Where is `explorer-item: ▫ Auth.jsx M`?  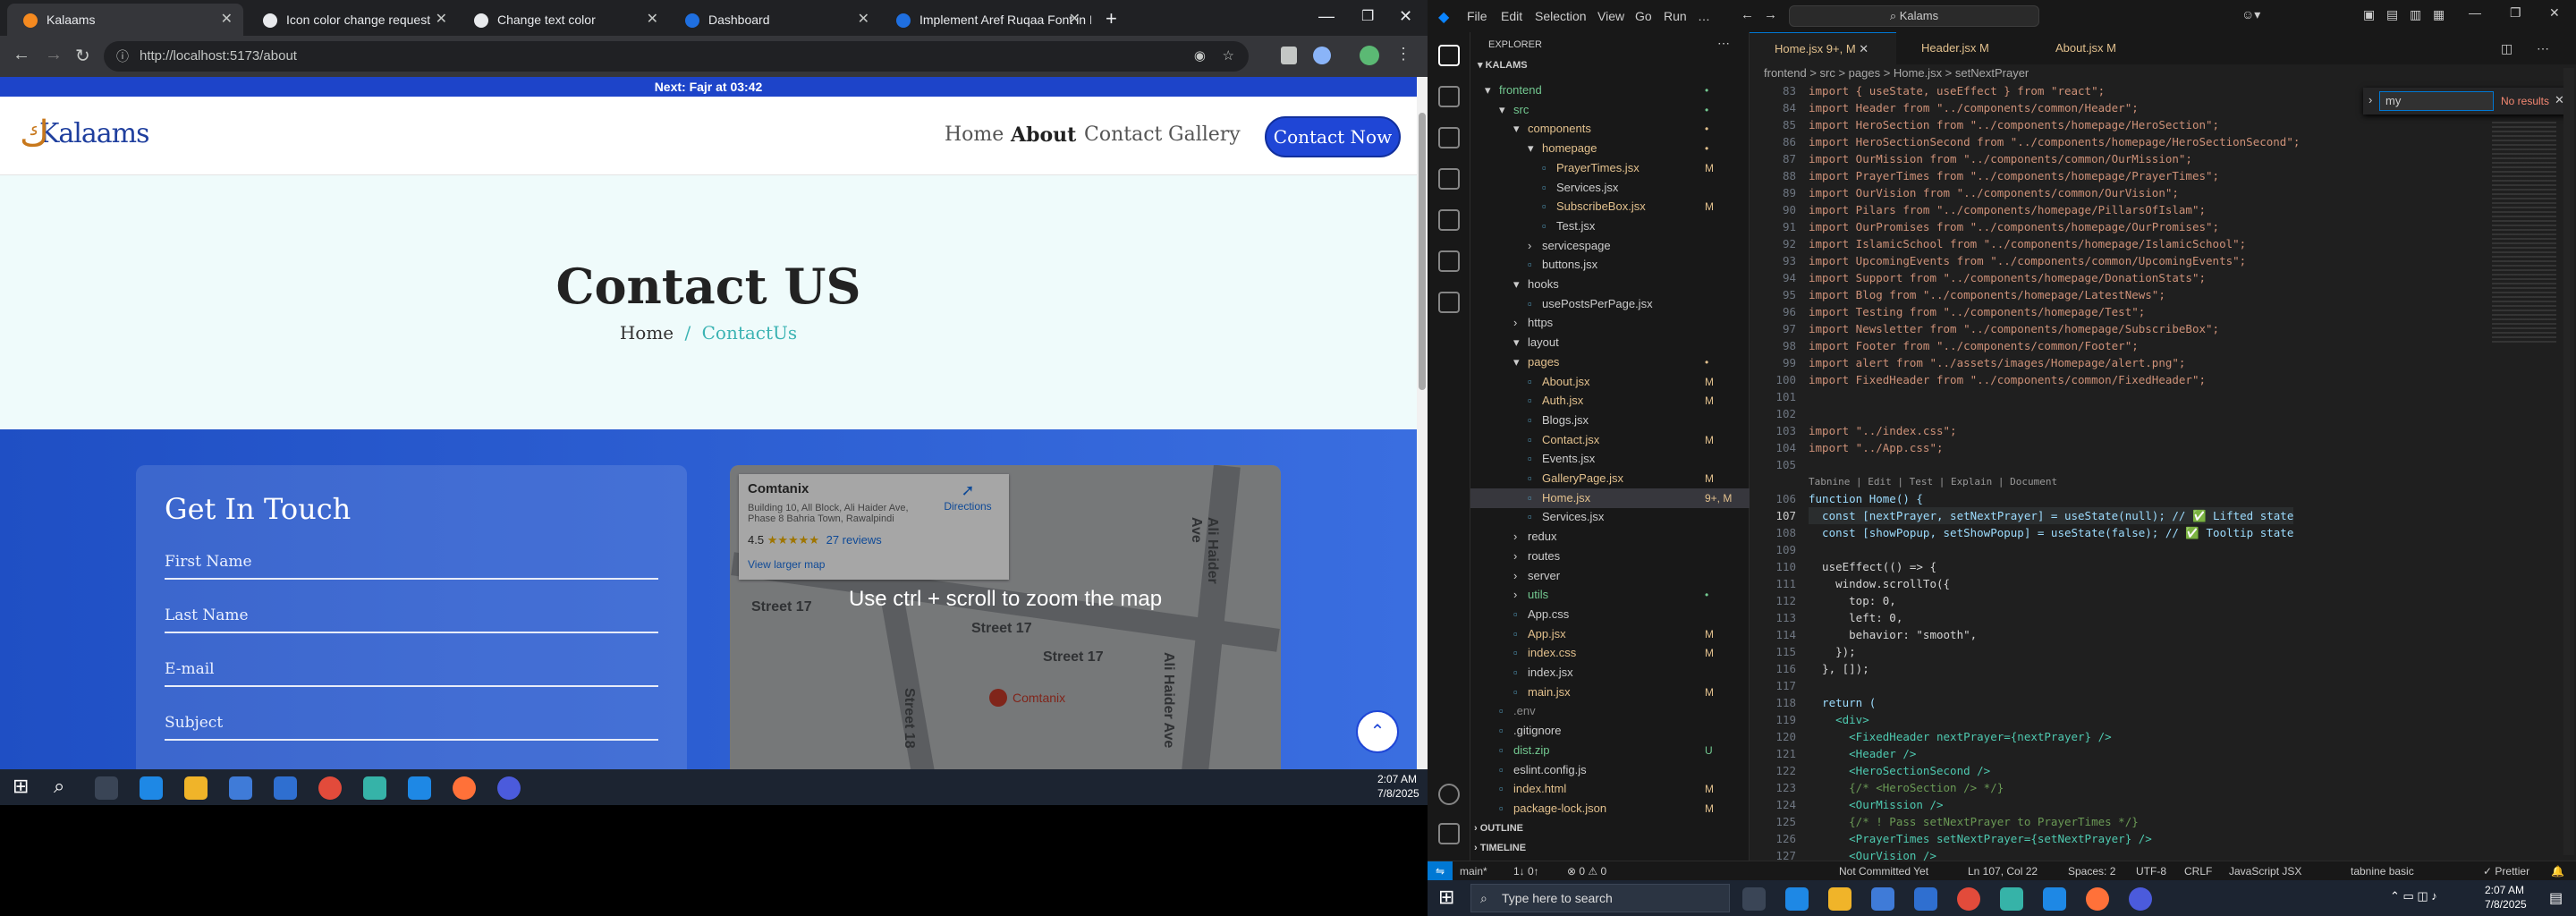
explorer-item: ▫ Auth.jsx M is located at coordinates (1610, 401).